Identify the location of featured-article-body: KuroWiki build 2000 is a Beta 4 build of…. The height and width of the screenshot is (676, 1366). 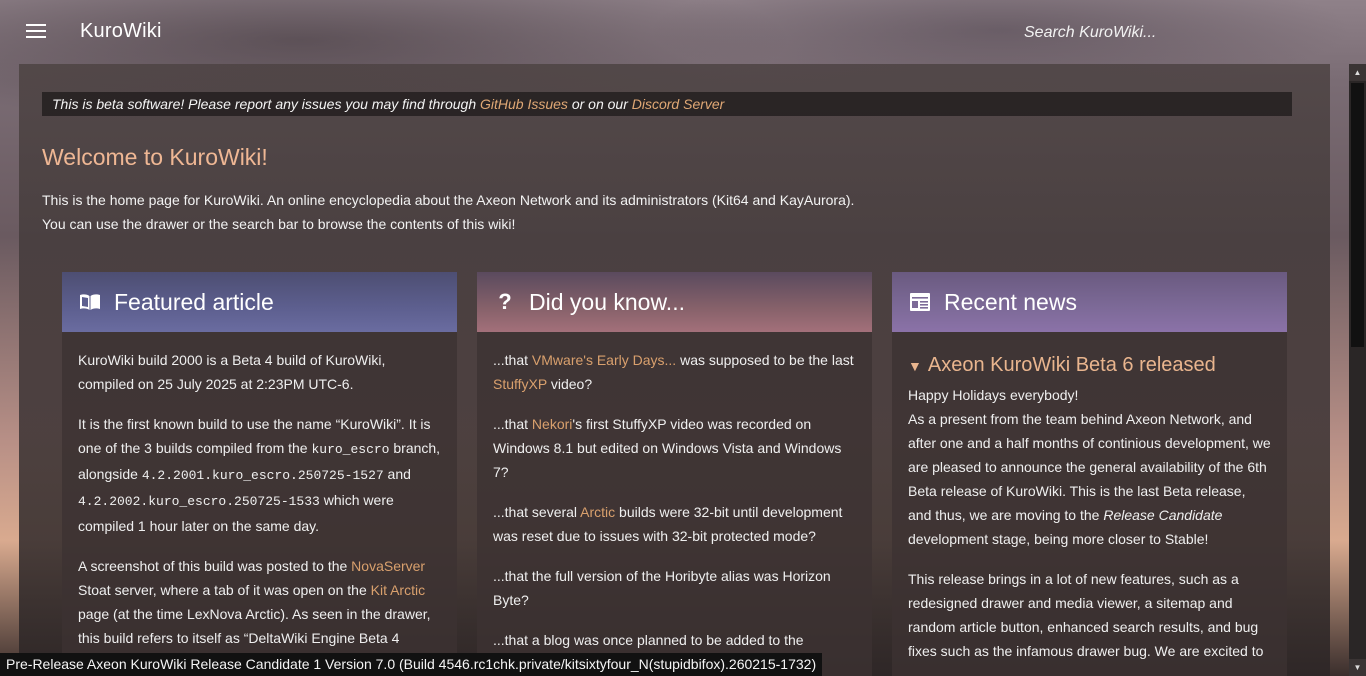
(259, 504).